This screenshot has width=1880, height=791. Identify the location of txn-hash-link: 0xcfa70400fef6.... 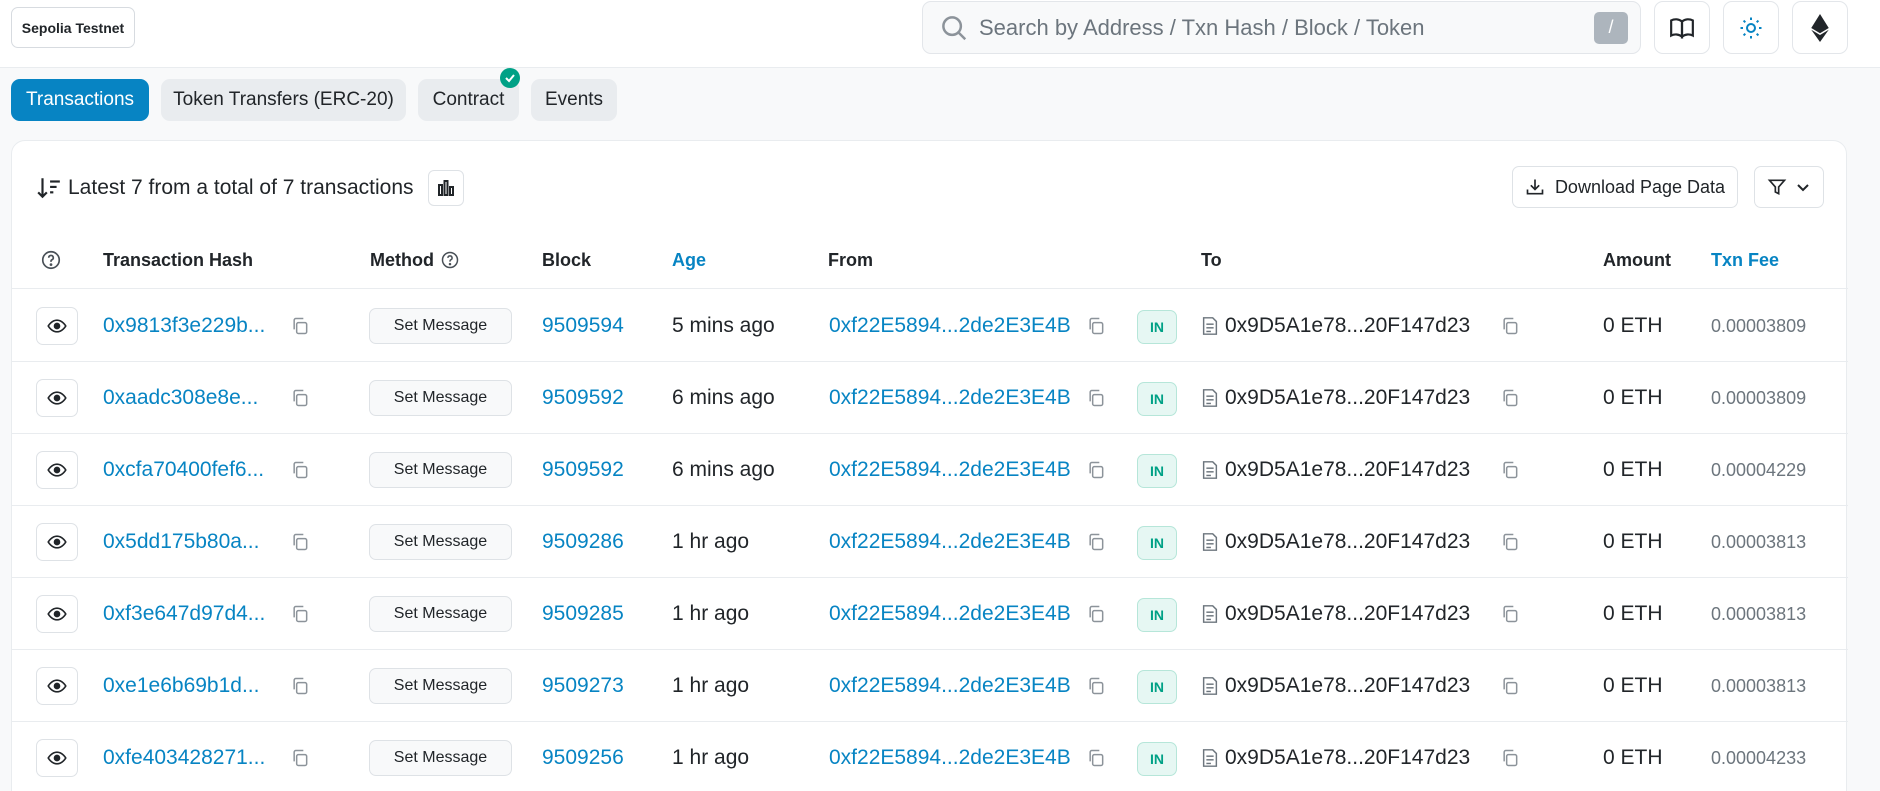
(183, 470).